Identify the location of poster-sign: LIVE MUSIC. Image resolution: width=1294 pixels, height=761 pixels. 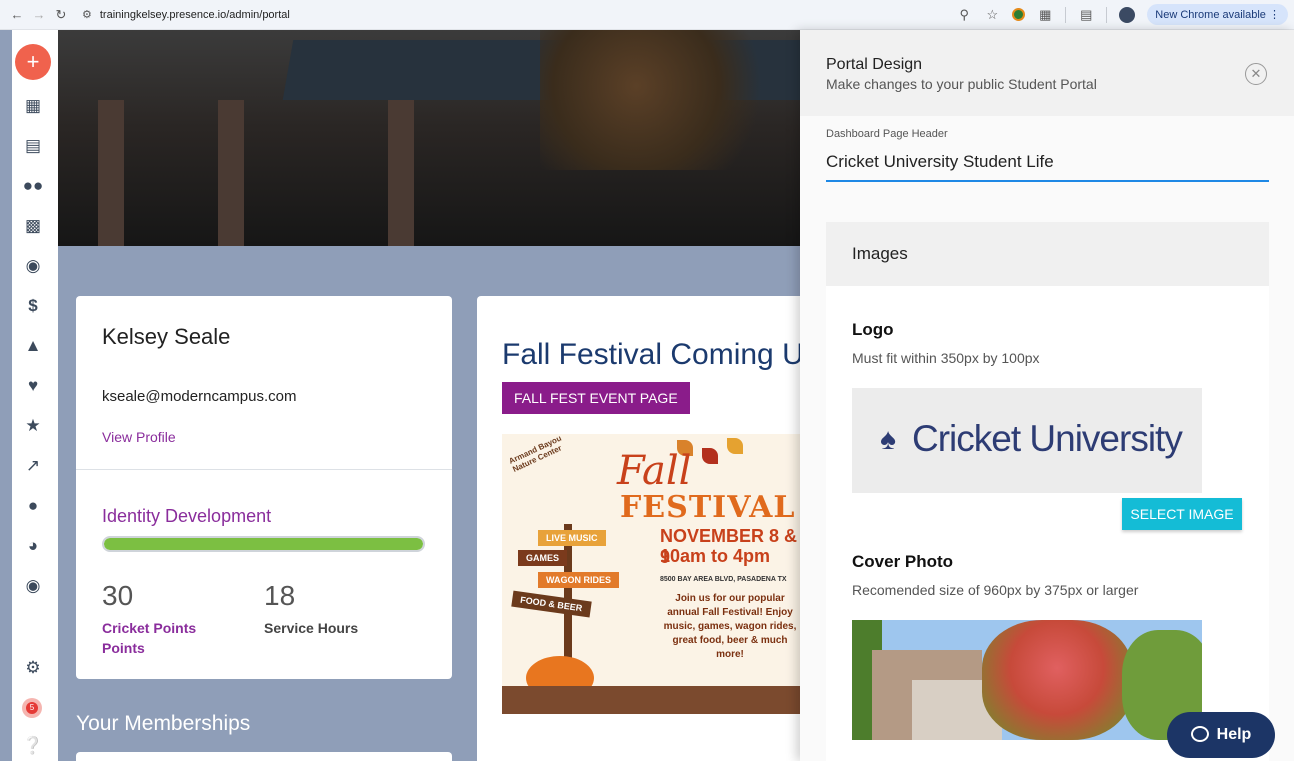
(572, 538).